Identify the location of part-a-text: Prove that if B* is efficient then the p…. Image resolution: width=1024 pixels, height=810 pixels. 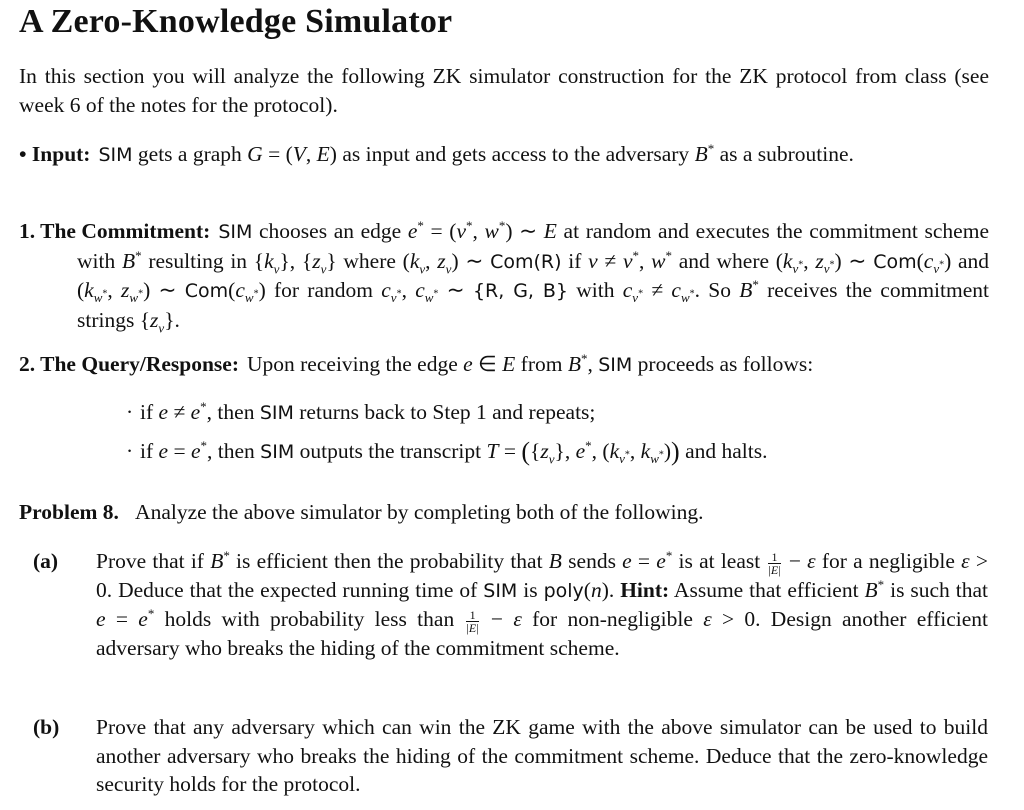
(542, 603).